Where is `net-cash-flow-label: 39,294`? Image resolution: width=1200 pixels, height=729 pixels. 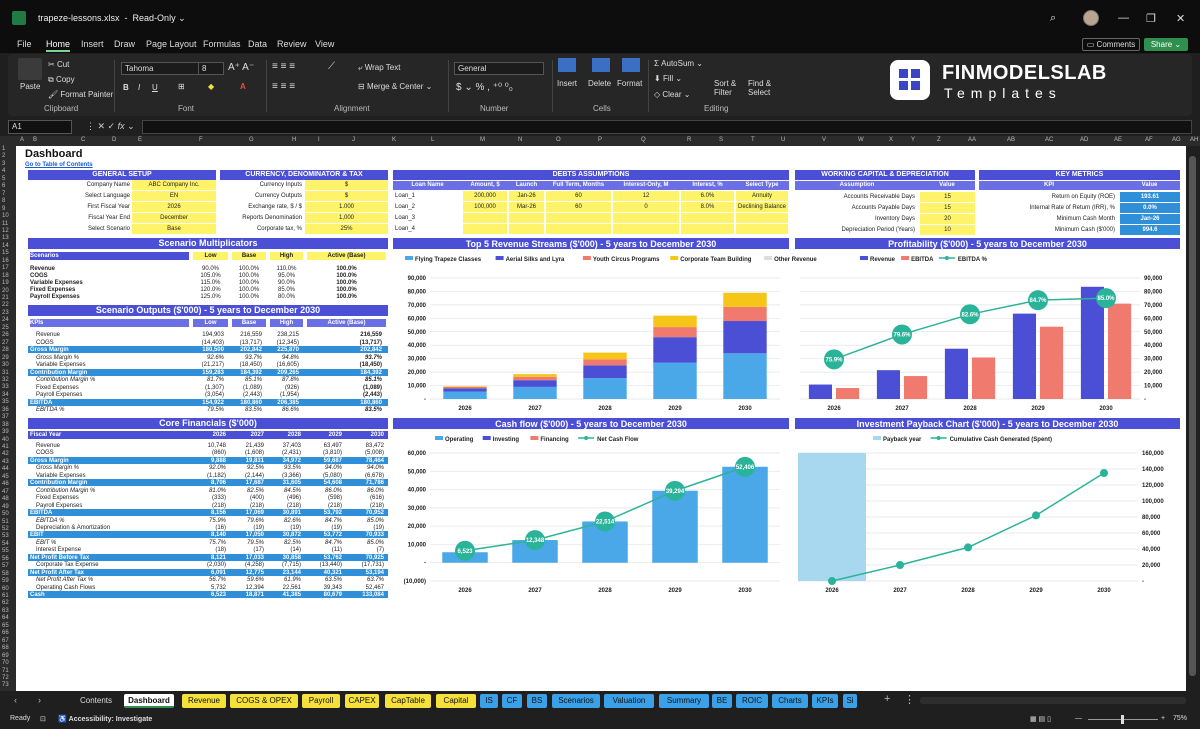
net-cash-flow-label: 39,294 is located at coordinates (675, 492).